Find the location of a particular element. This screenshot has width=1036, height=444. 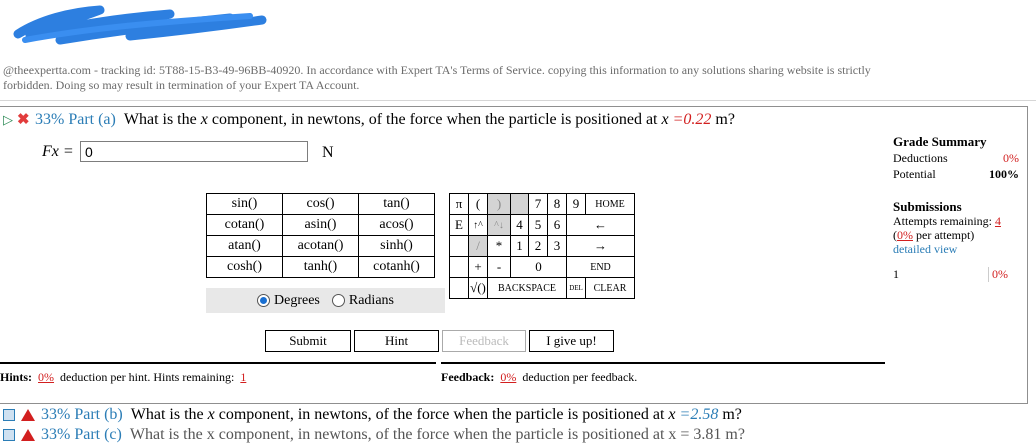

atan-button: atan() is located at coordinates (244, 246).